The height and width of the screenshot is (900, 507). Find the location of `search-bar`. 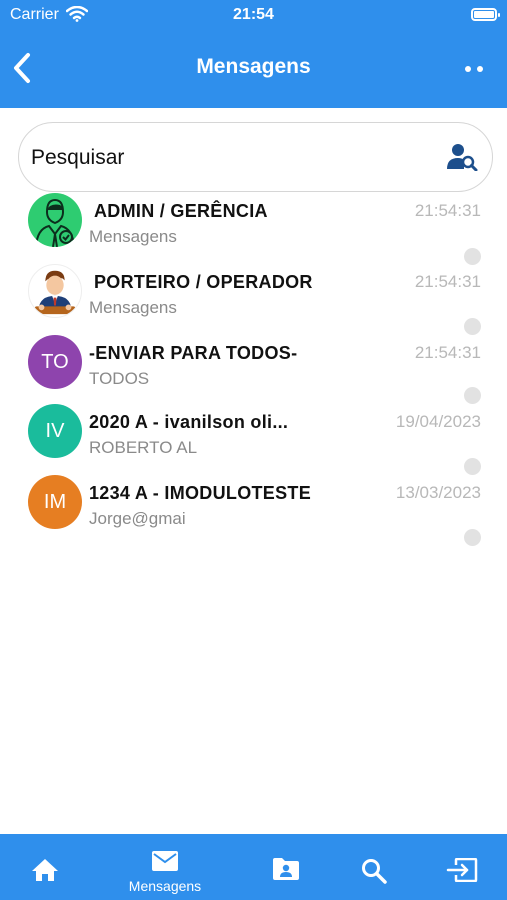

search-bar is located at coordinates (255, 157).